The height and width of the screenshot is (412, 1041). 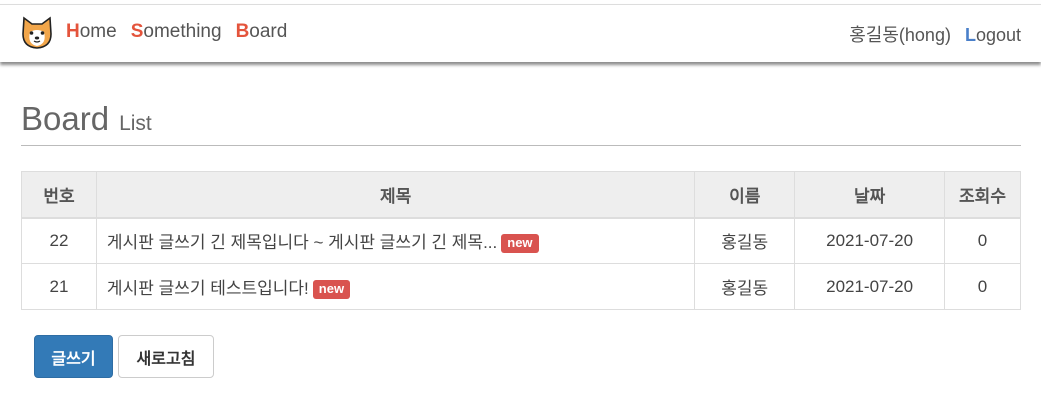 I want to click on nav-home: Home, so click(x=91, y=32).